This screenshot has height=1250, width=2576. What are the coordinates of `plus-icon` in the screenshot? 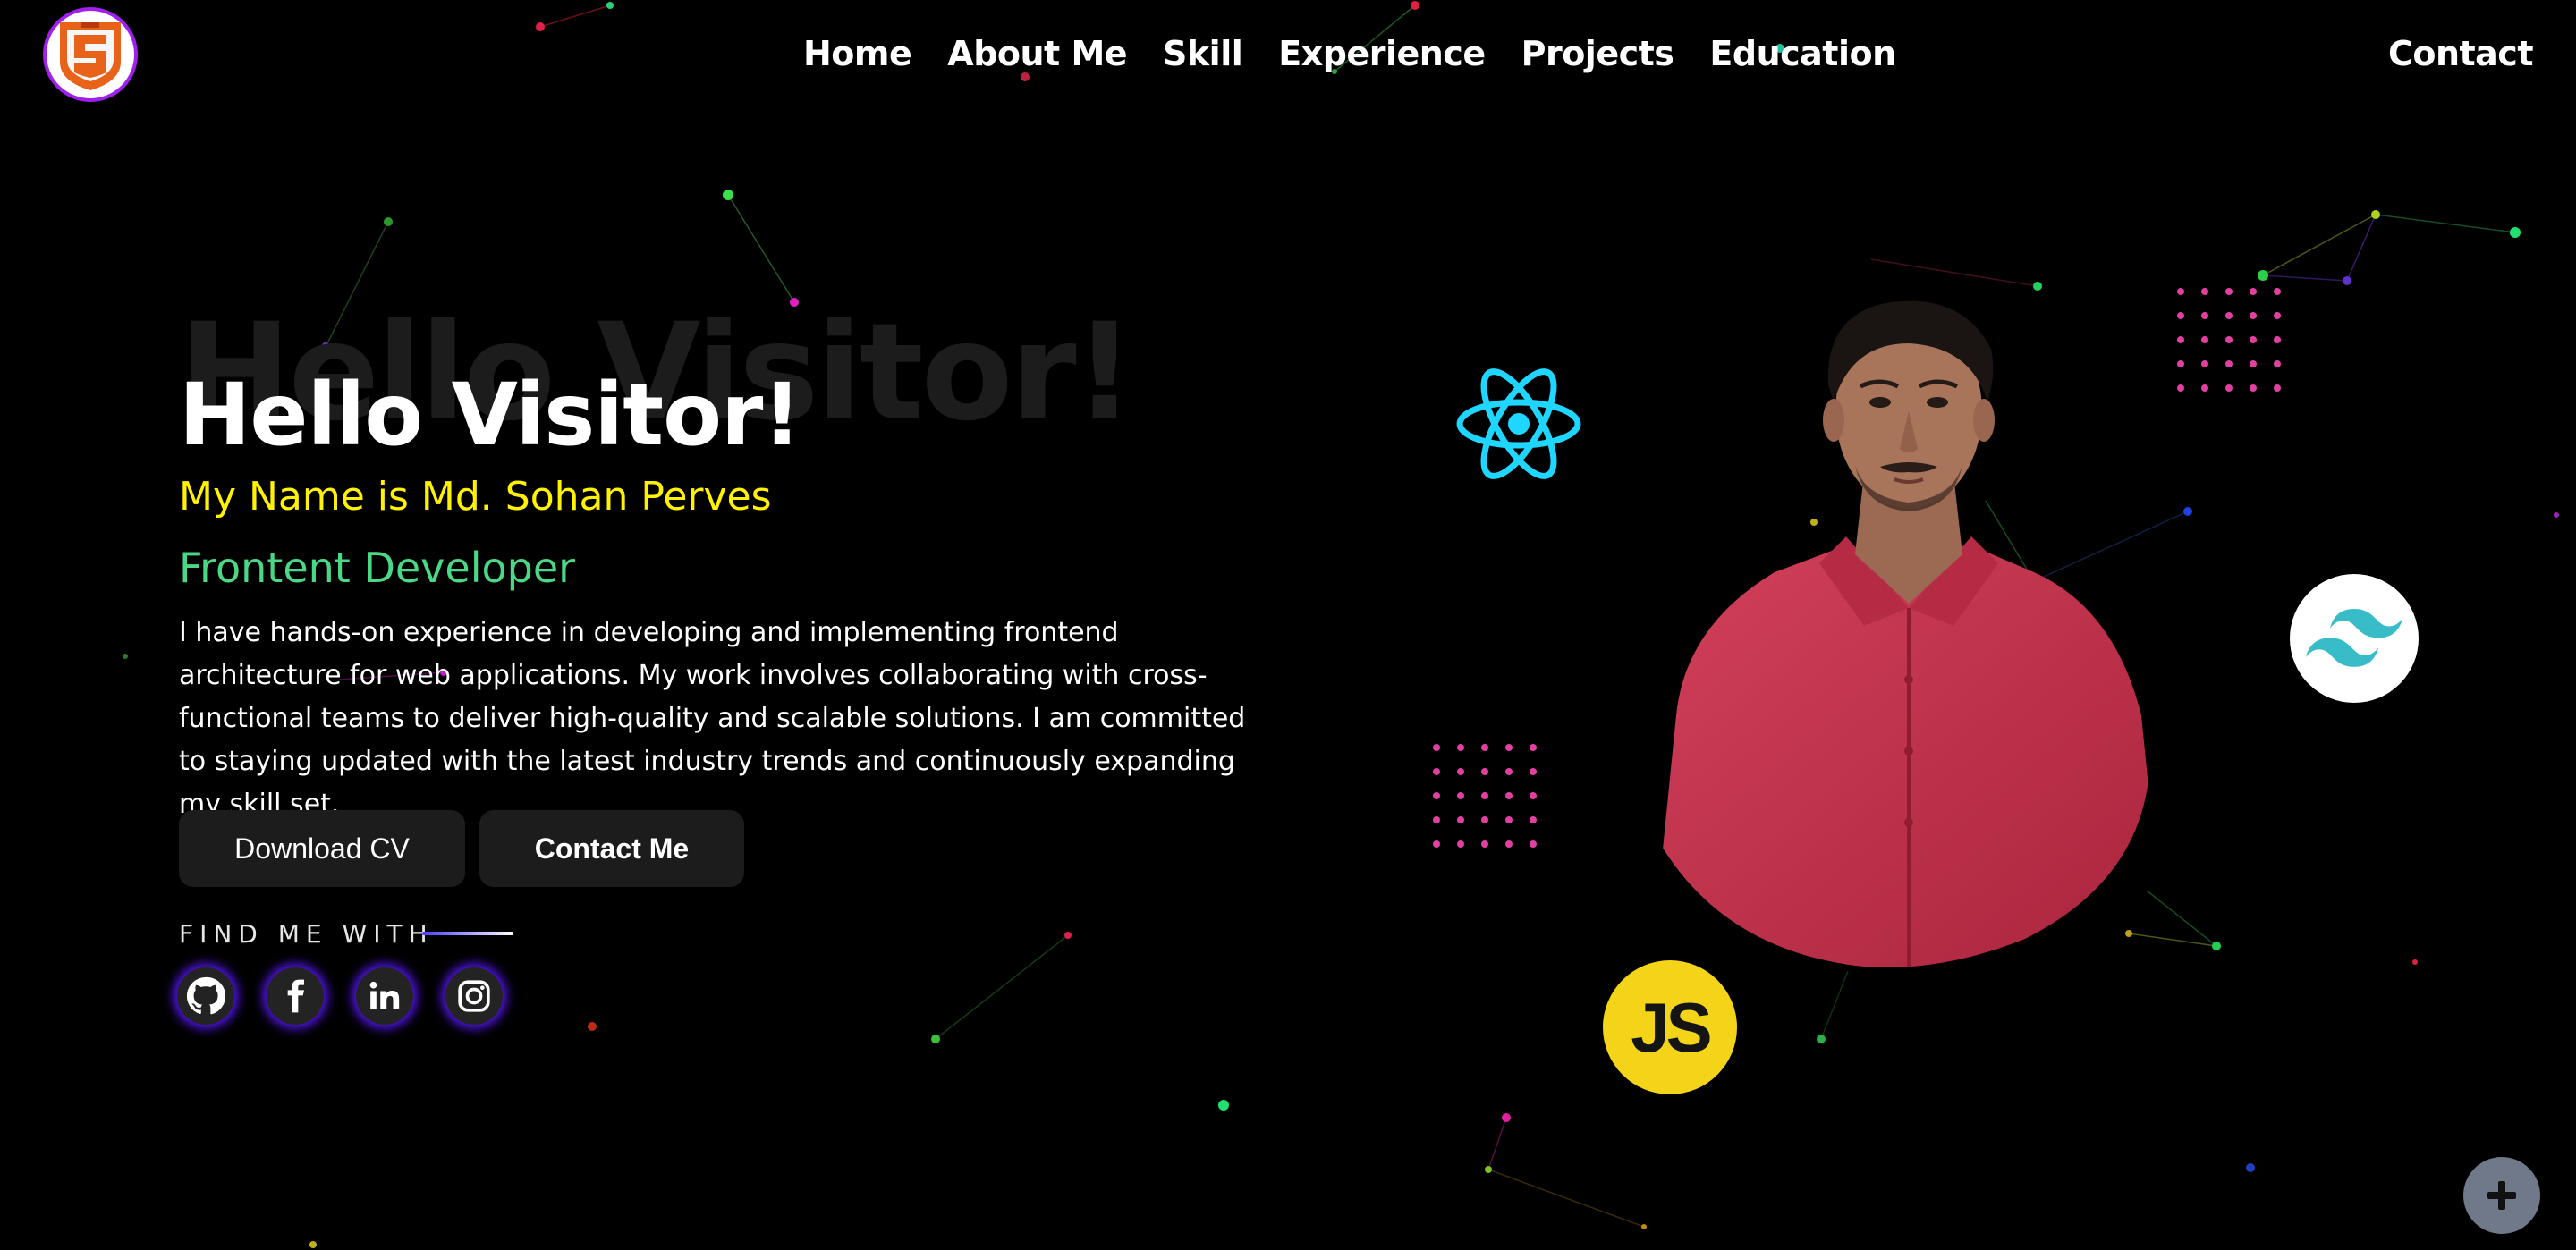 It's located at (2501, 1195).